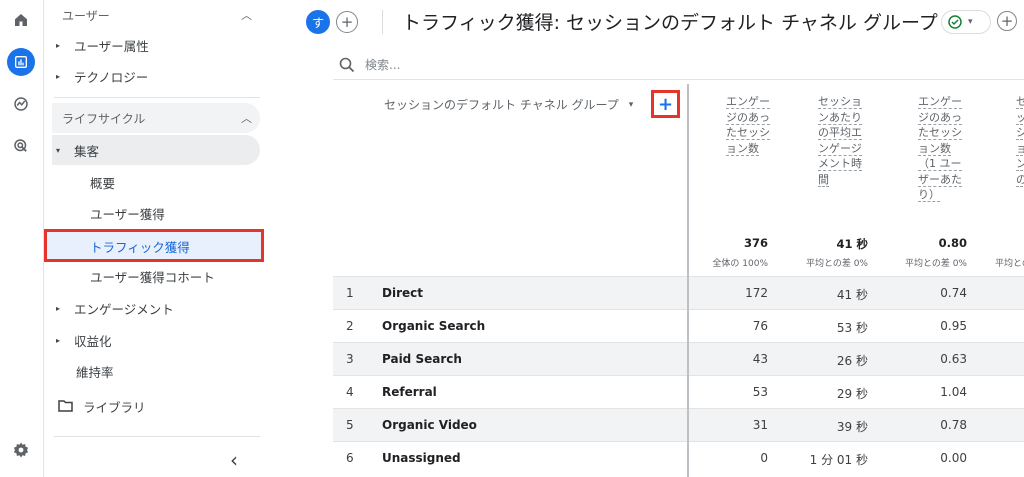  Describe the element at coordinates (318, 22) in the screenshot. I see `avatar: す` at that location.